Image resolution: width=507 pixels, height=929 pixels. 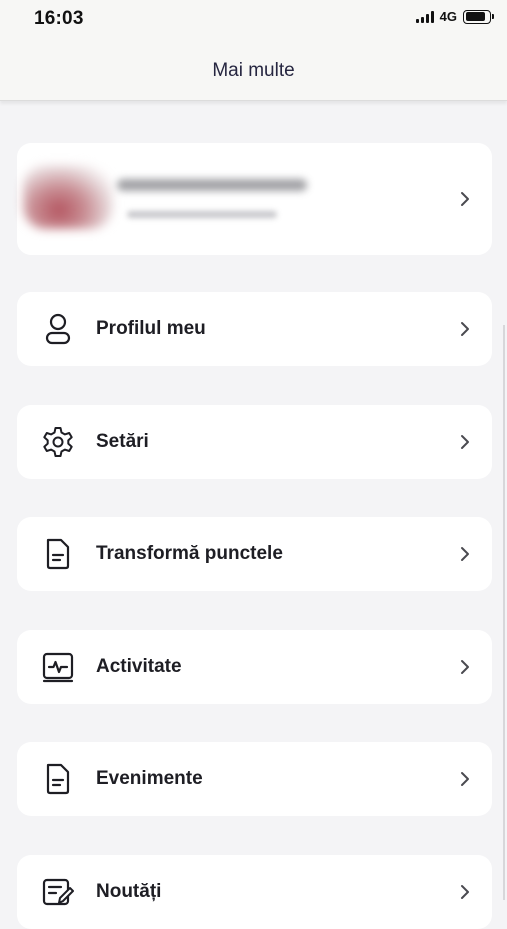 What do you see at coordinates (58, 667) in the screenshot?
I see `activity-monitor-icon` at bounding box center [58, 667].